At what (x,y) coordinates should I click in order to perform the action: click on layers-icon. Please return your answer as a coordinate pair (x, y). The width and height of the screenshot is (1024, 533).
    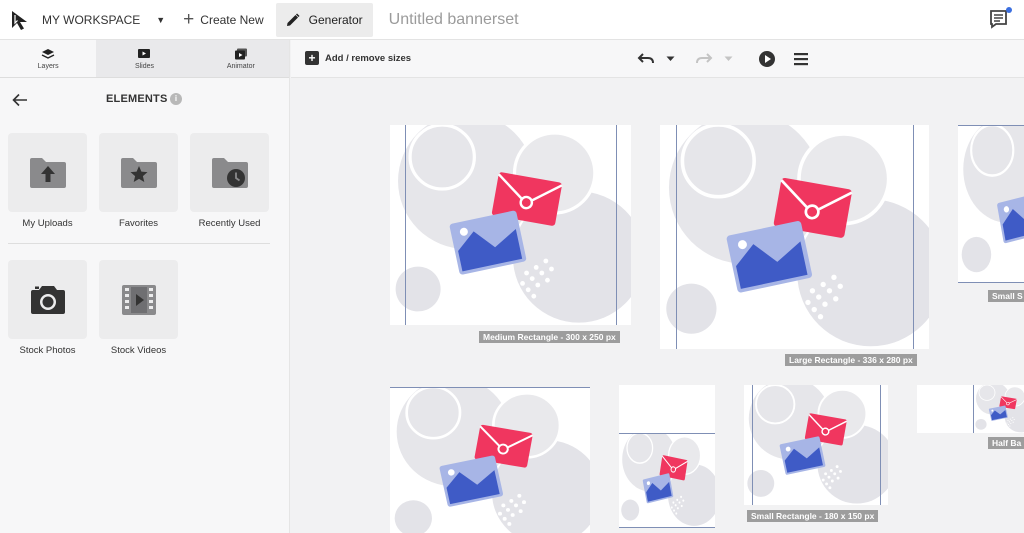
    Looking at the image, I should click on (48, 53).